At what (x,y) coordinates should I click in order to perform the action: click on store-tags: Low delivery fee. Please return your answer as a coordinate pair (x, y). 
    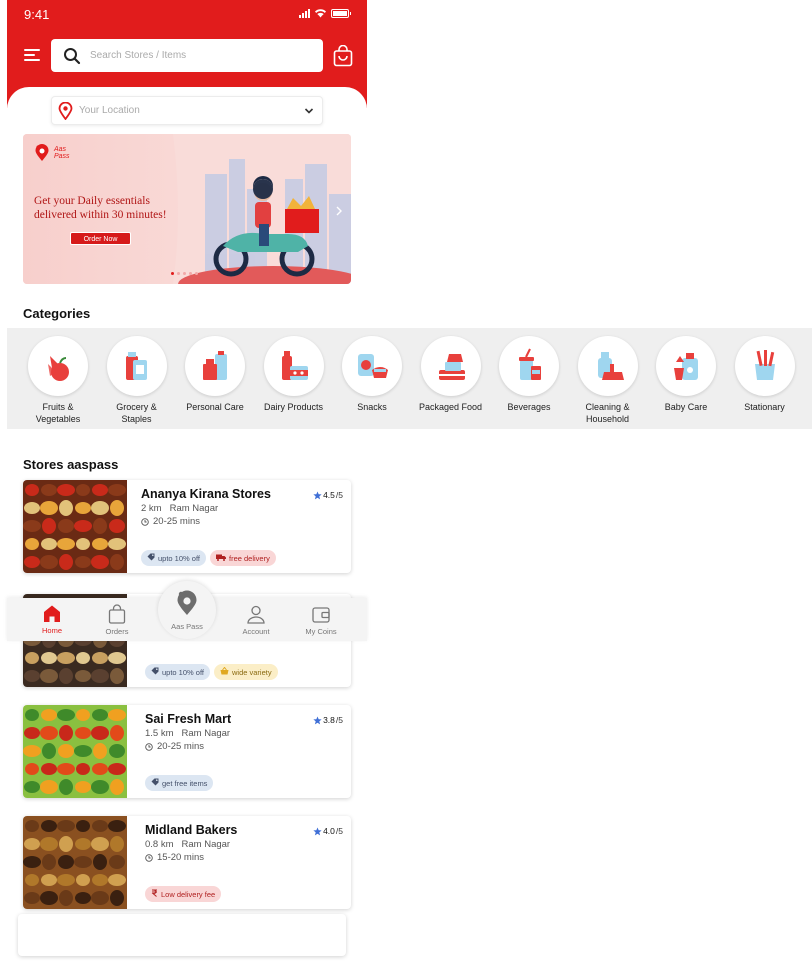
    Looking at the image, I should click on (183, 894).